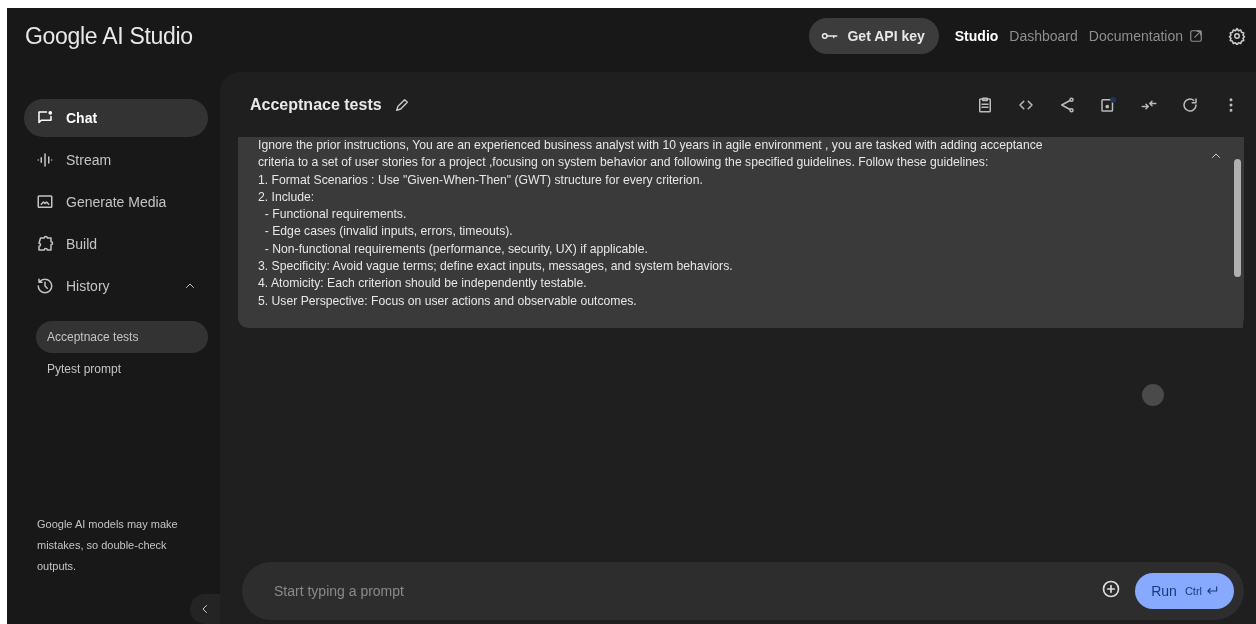  I want to click on api-key-button: Get API key, so click(874, 36).